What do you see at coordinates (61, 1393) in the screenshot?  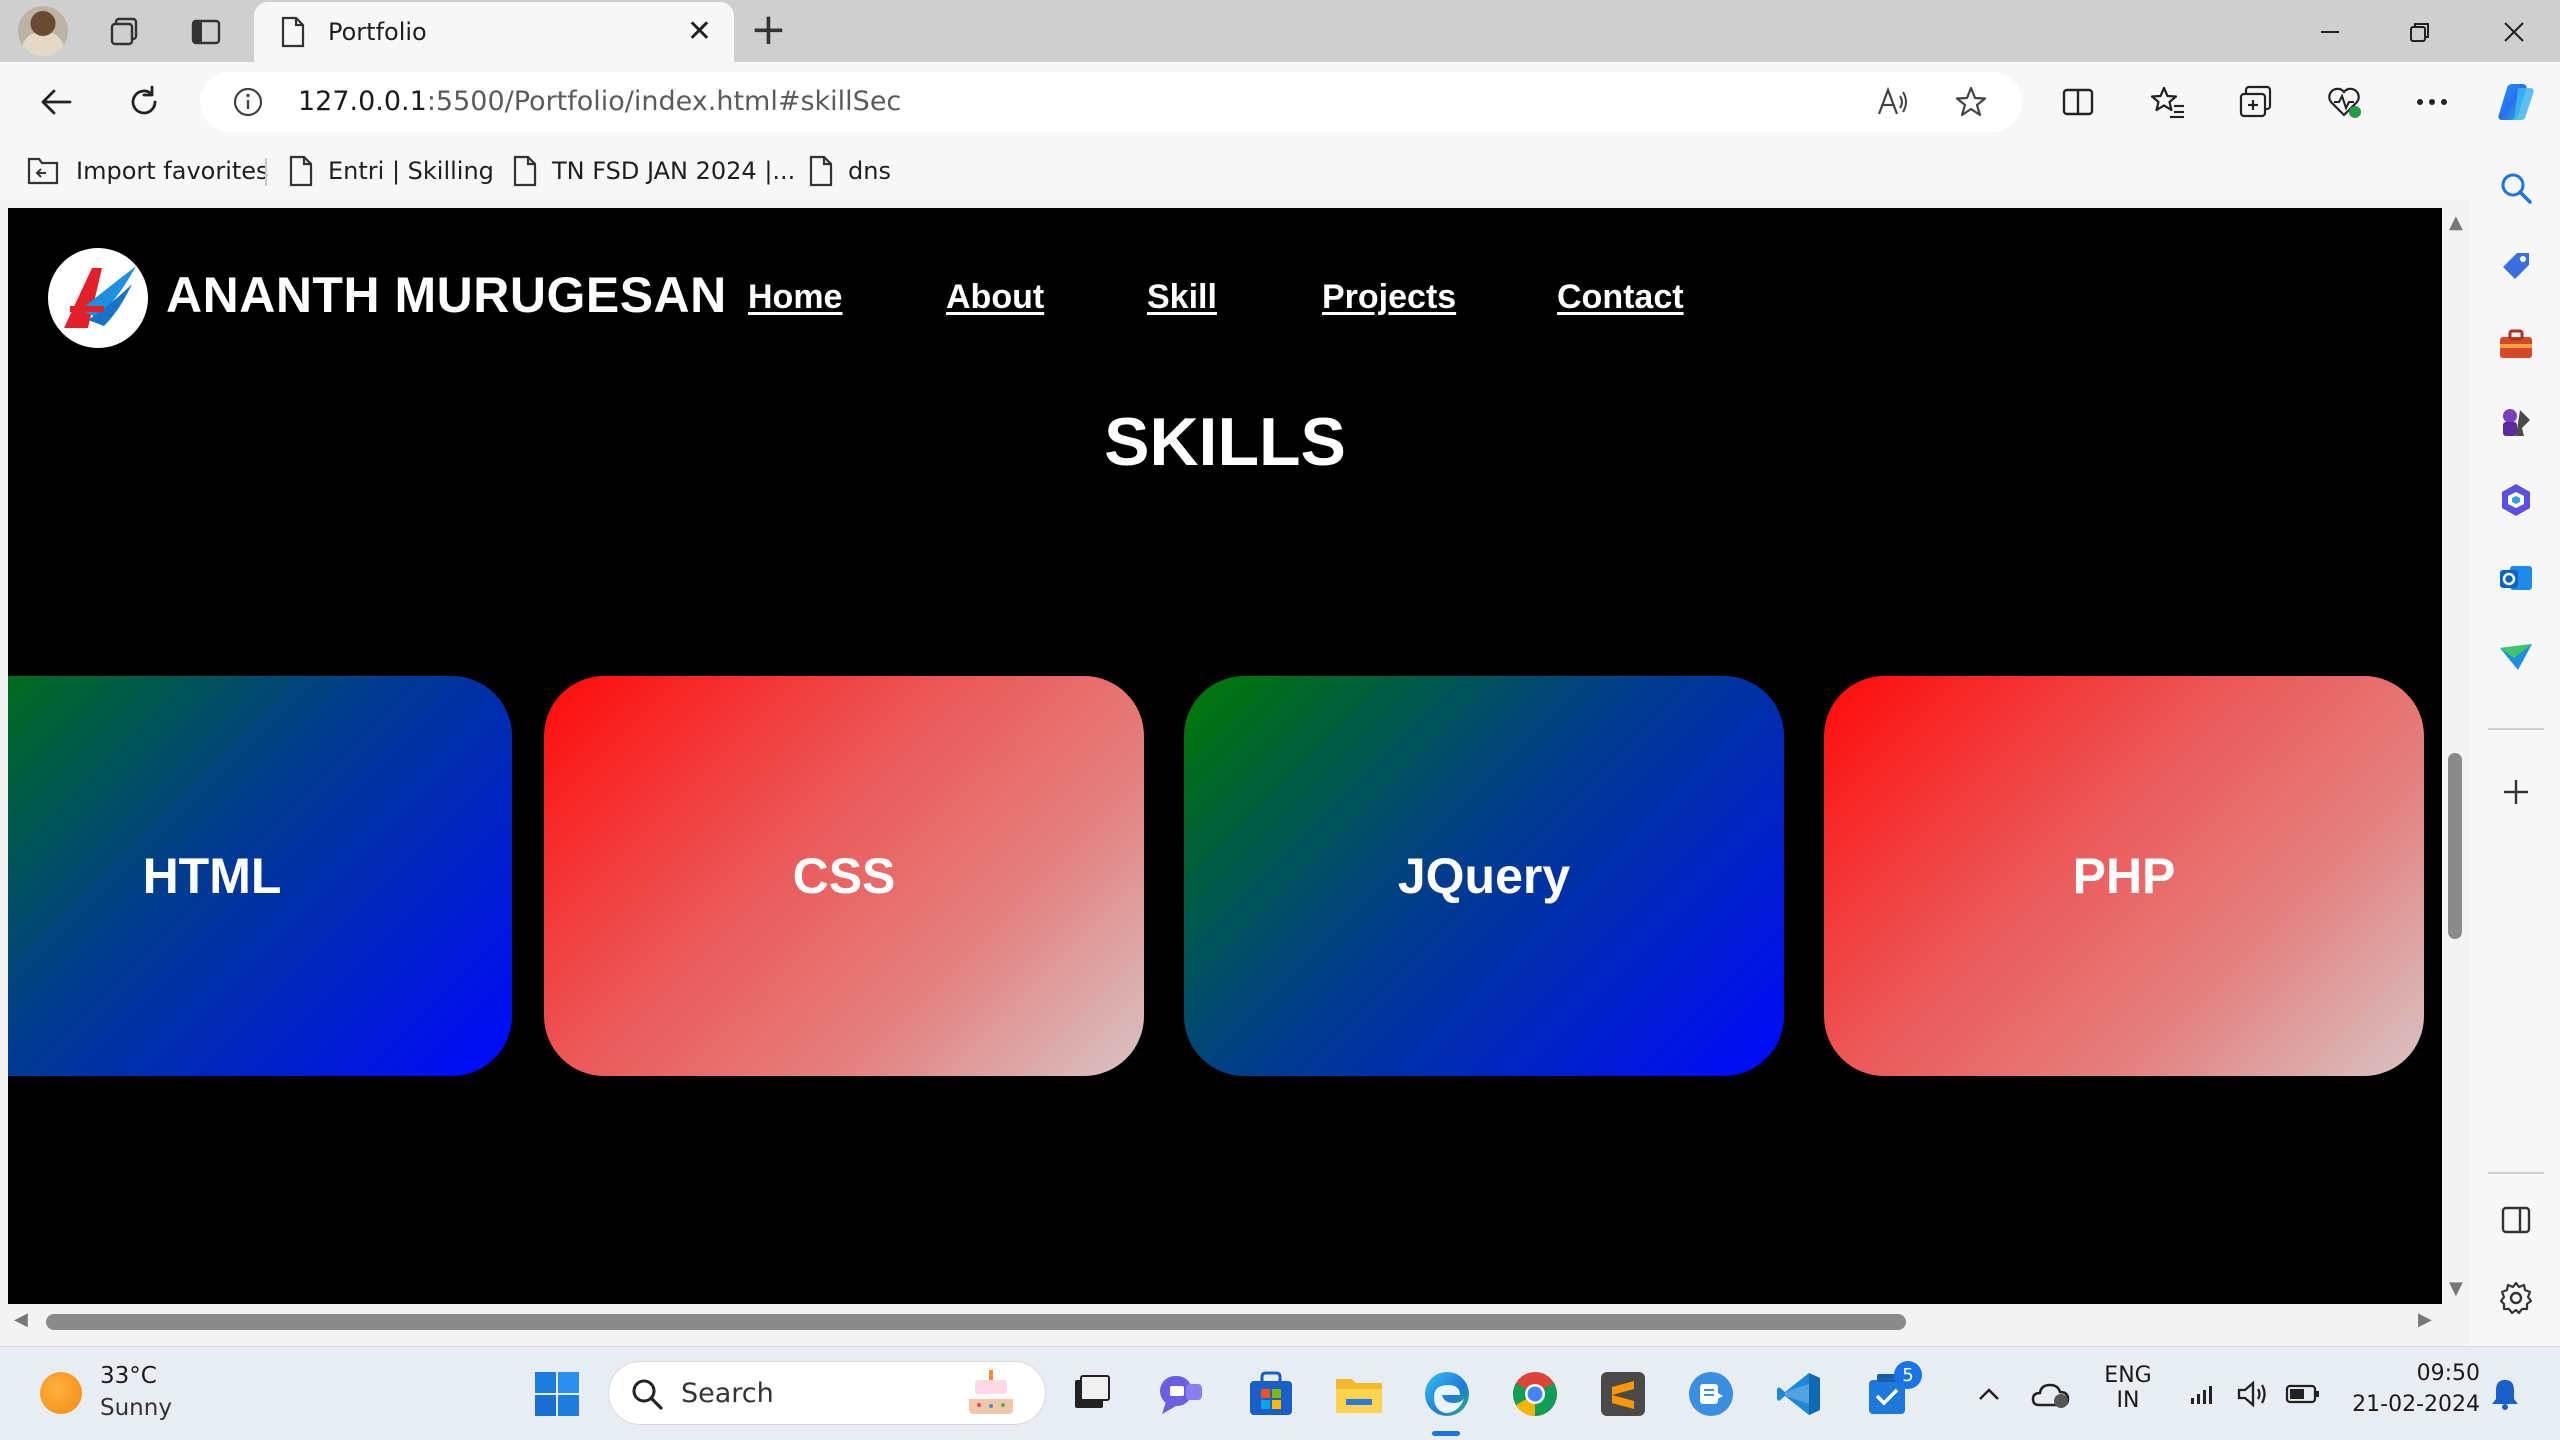 I see `weather-sun-icon` at bounding box center [61, 1393].